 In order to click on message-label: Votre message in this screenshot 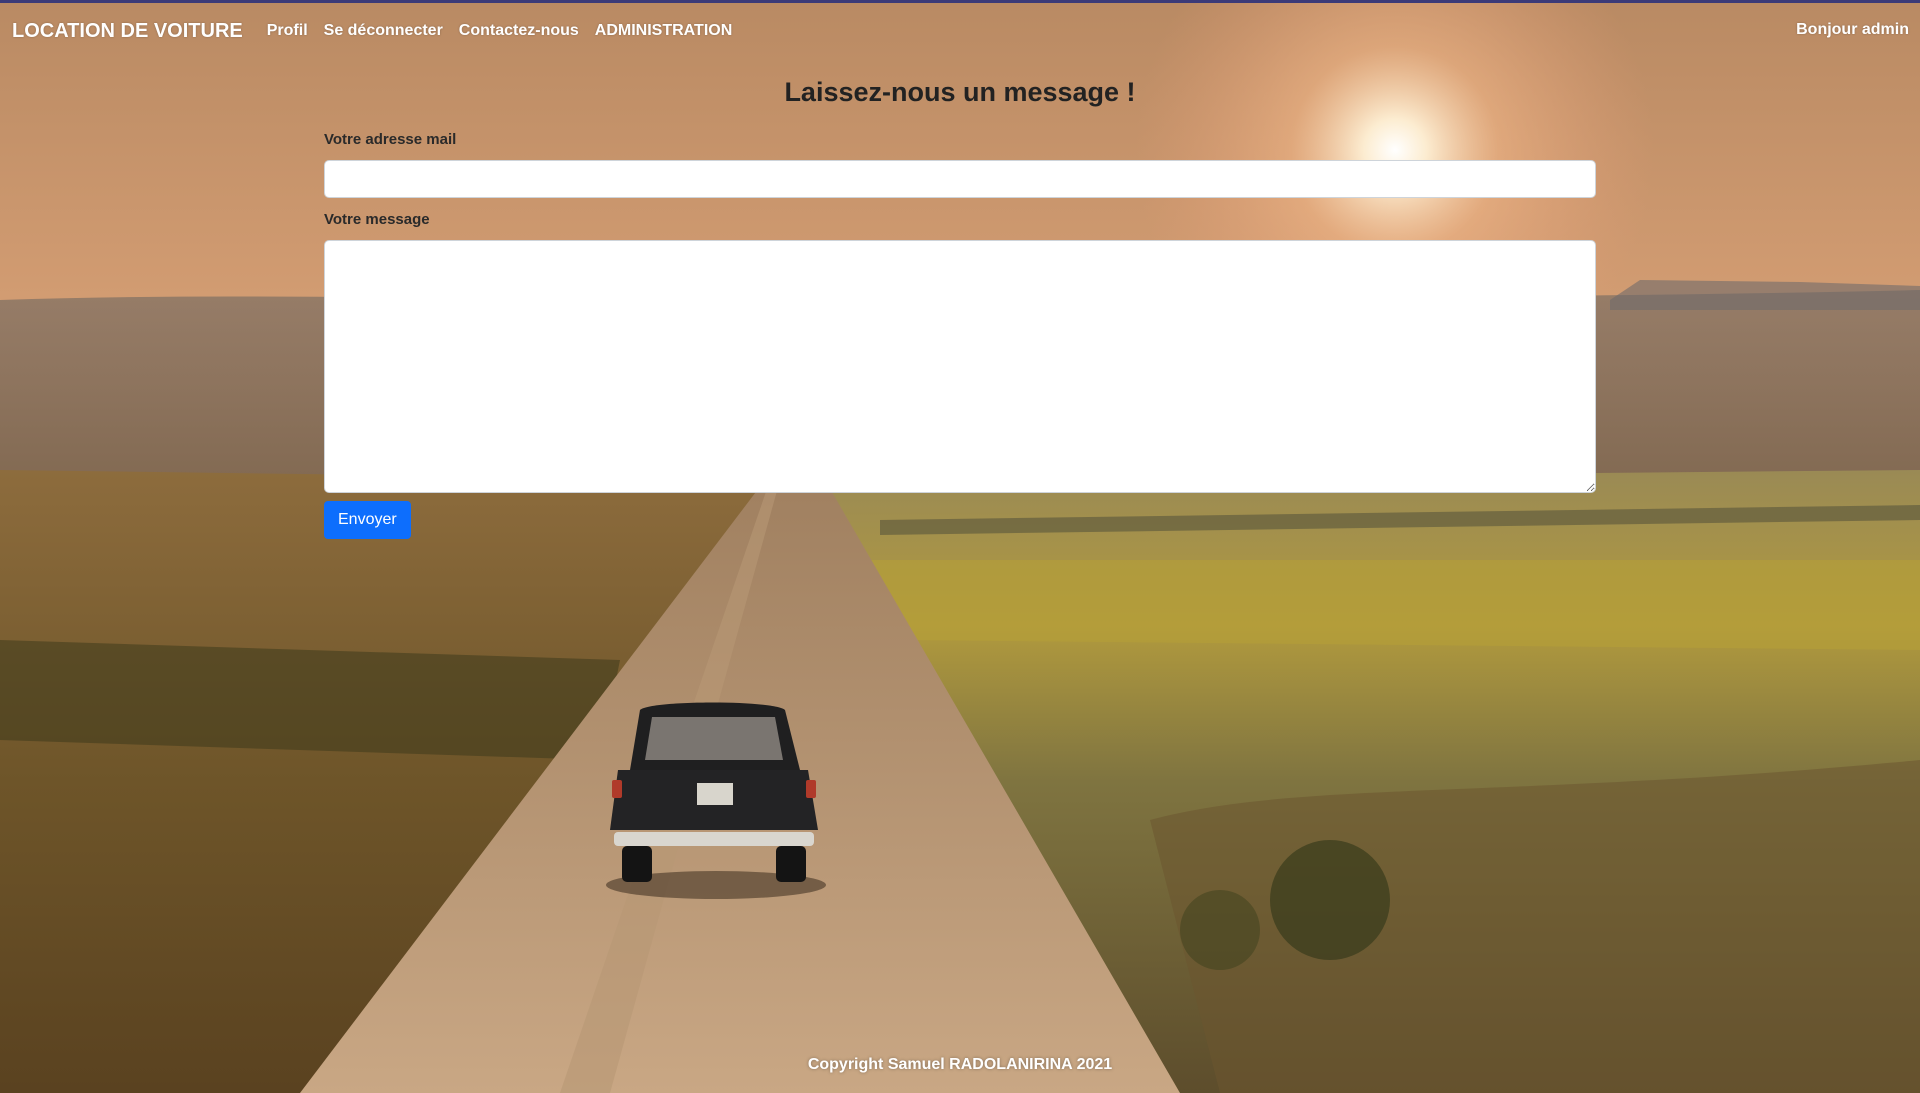, I will do `click(377, 219)`.